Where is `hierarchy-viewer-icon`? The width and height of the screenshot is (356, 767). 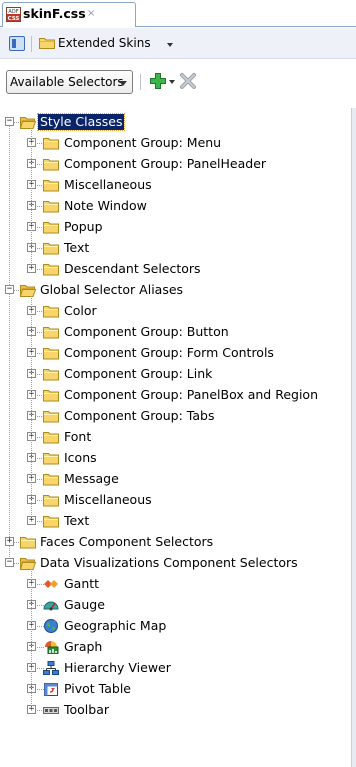 hierarchy-viewer-icon is located at coordinates (51, 668).